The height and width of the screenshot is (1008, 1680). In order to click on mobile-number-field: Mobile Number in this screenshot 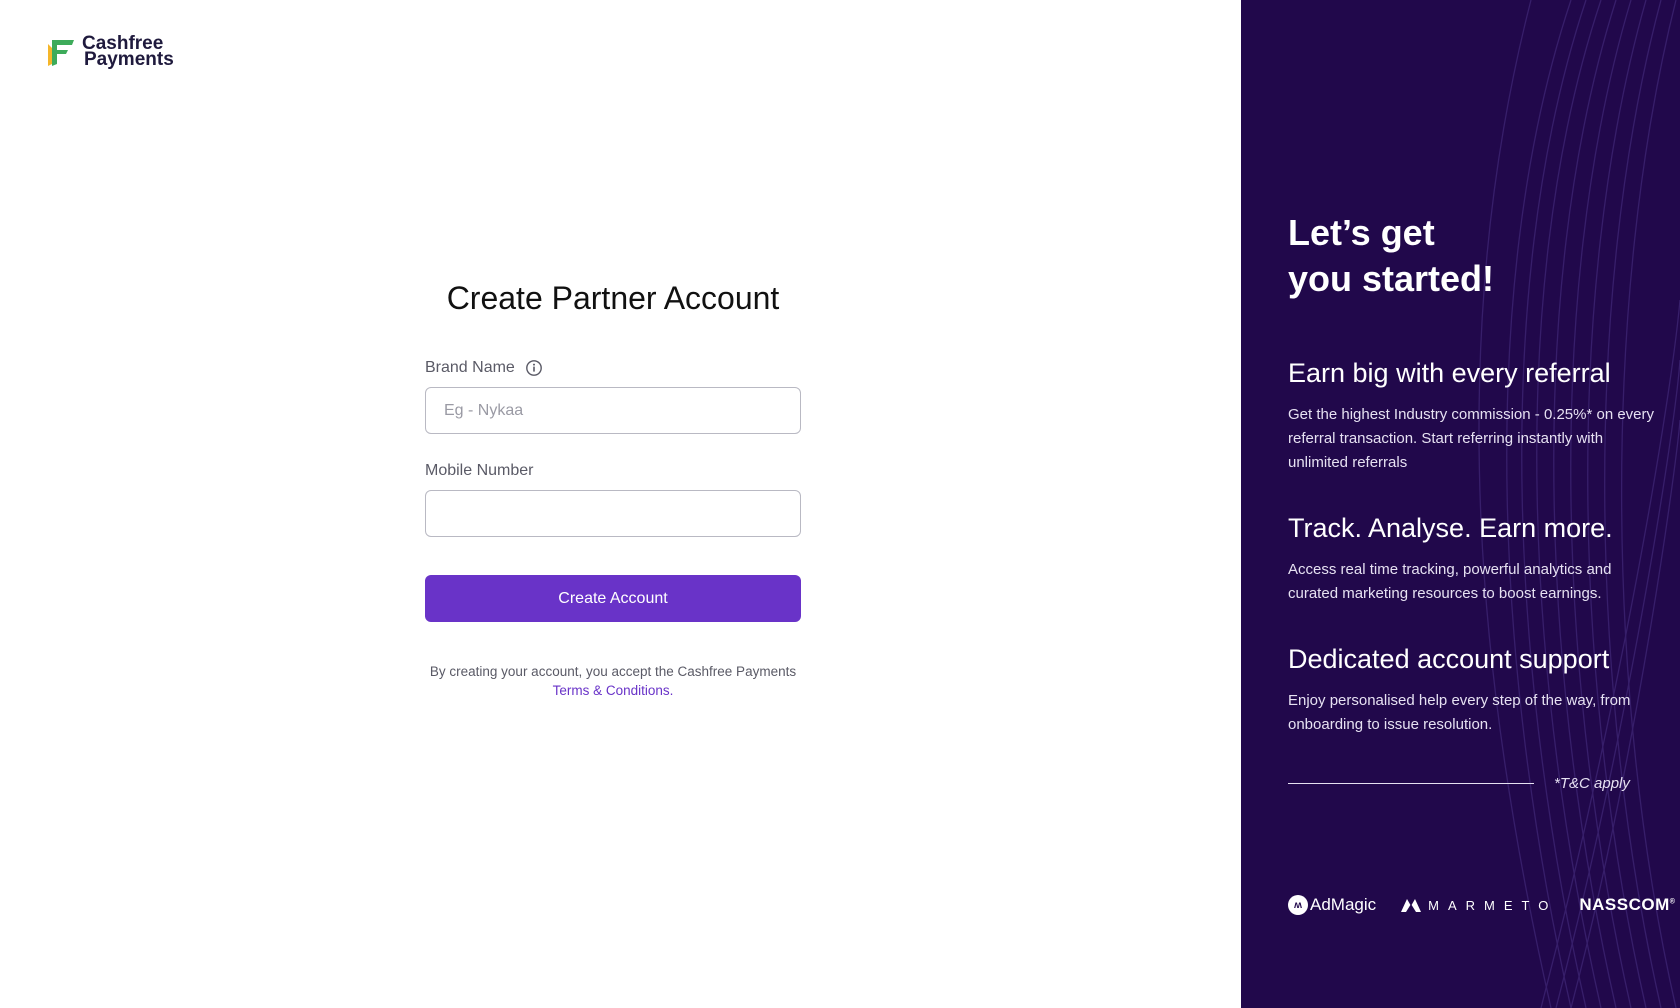, I will do `click(613, 499)`.